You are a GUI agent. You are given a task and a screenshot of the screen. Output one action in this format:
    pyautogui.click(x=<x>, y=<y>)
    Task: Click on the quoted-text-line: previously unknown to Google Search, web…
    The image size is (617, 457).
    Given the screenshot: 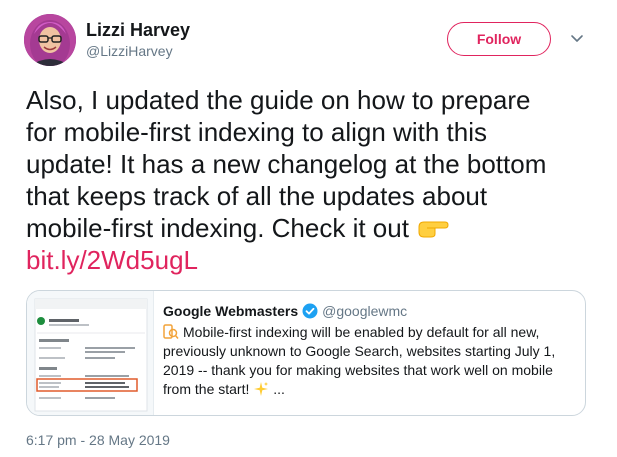 What is the action you would take?
    pyautogui.click(x=359, y=351)
    